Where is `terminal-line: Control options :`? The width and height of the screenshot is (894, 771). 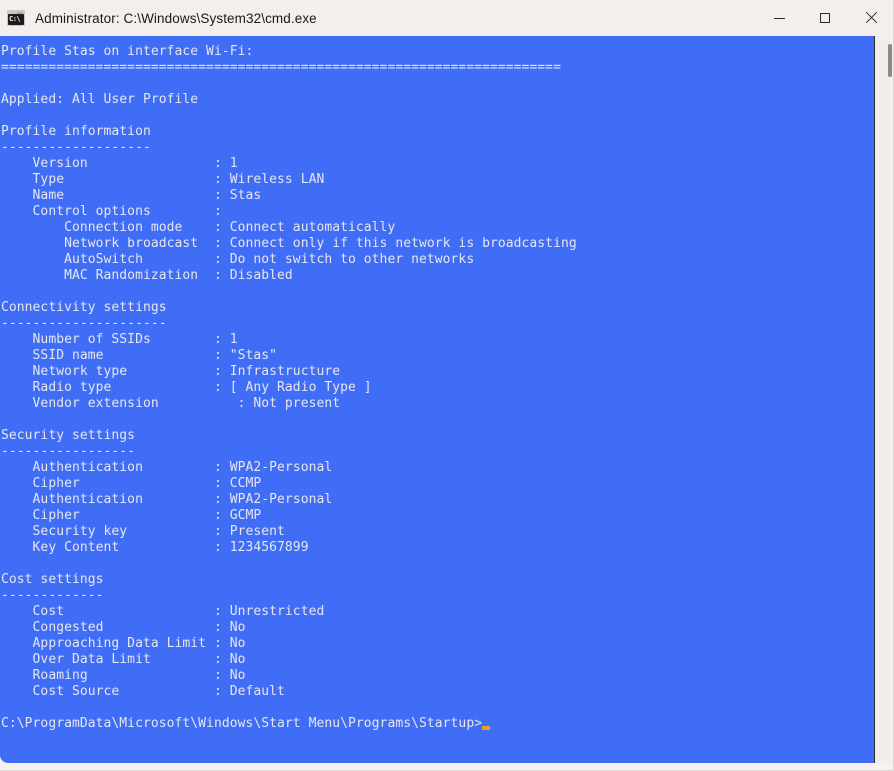 terminal-line: Control options : is located at coordinates (111, 211).